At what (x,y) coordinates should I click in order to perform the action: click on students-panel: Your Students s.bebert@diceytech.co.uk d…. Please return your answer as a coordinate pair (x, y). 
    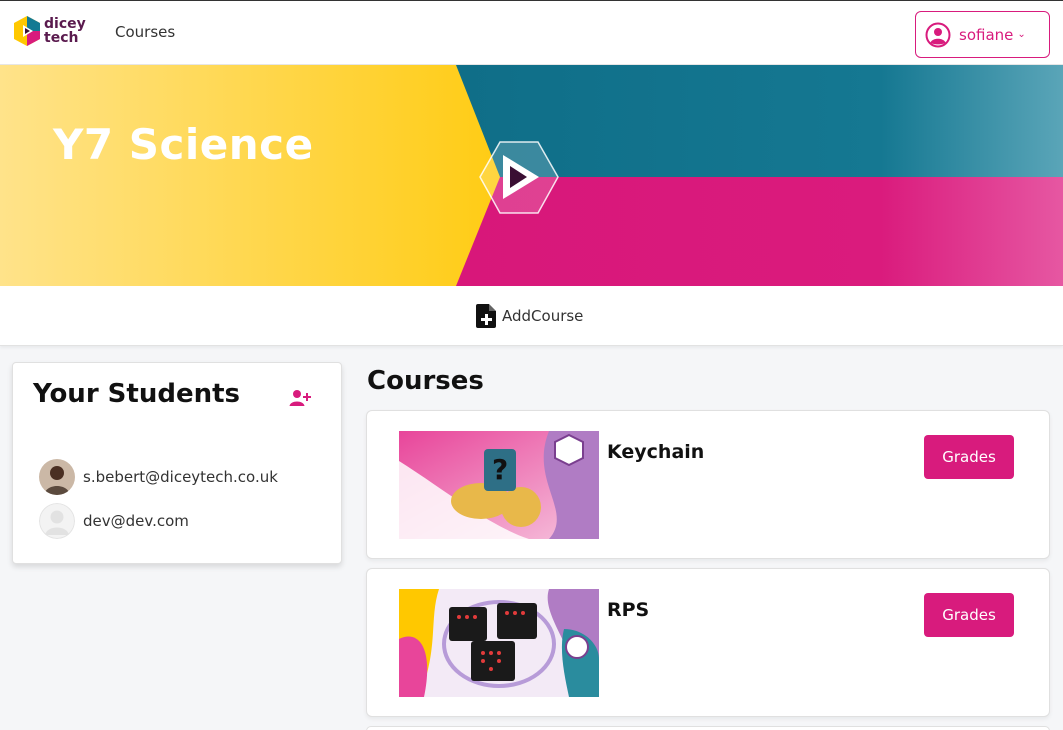
    Looking at the image, I should click on (177, 463).